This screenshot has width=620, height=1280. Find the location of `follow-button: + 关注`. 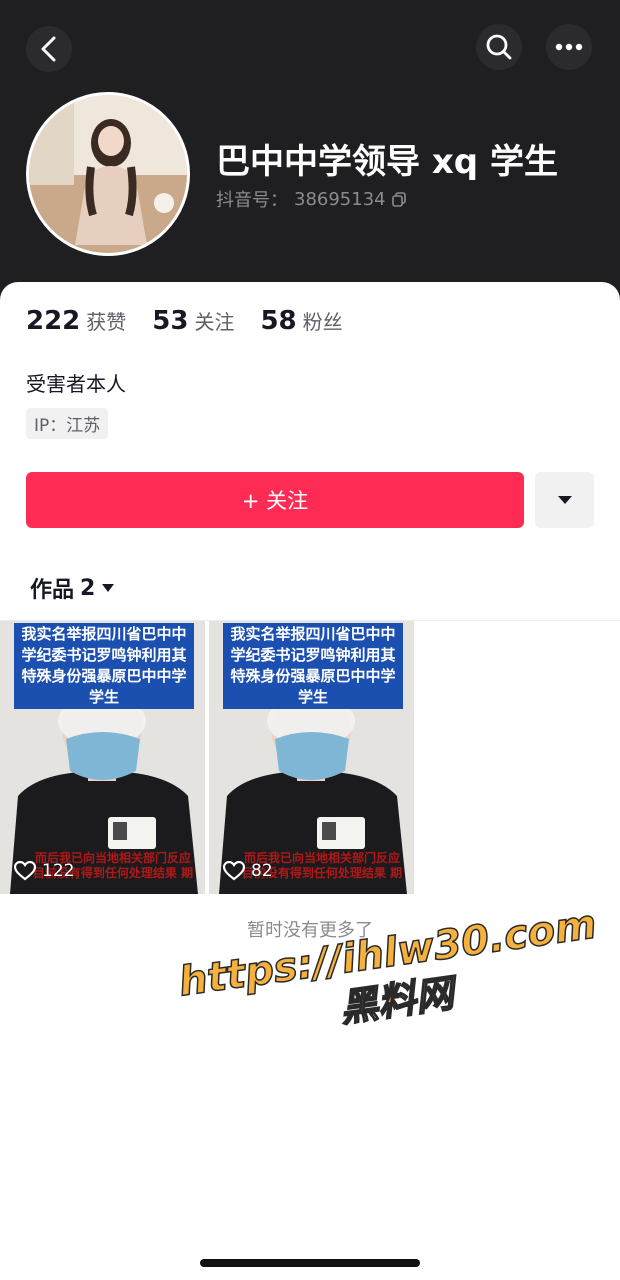

follow-button: + 关注 is located at coordinates (275, 500).